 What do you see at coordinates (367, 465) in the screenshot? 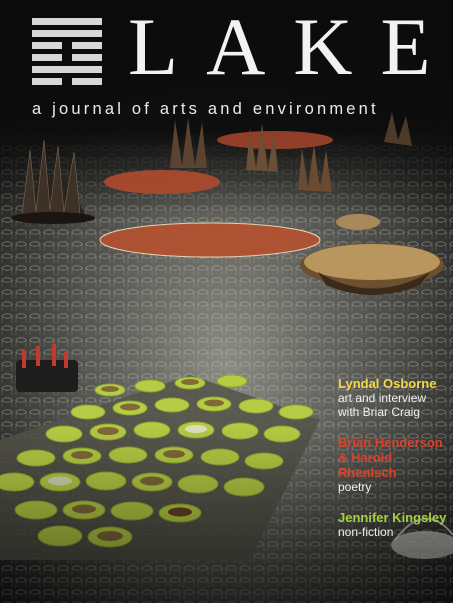
I see `contributor-name: & Harold Rhenisch` at bounding box center [367, 465].